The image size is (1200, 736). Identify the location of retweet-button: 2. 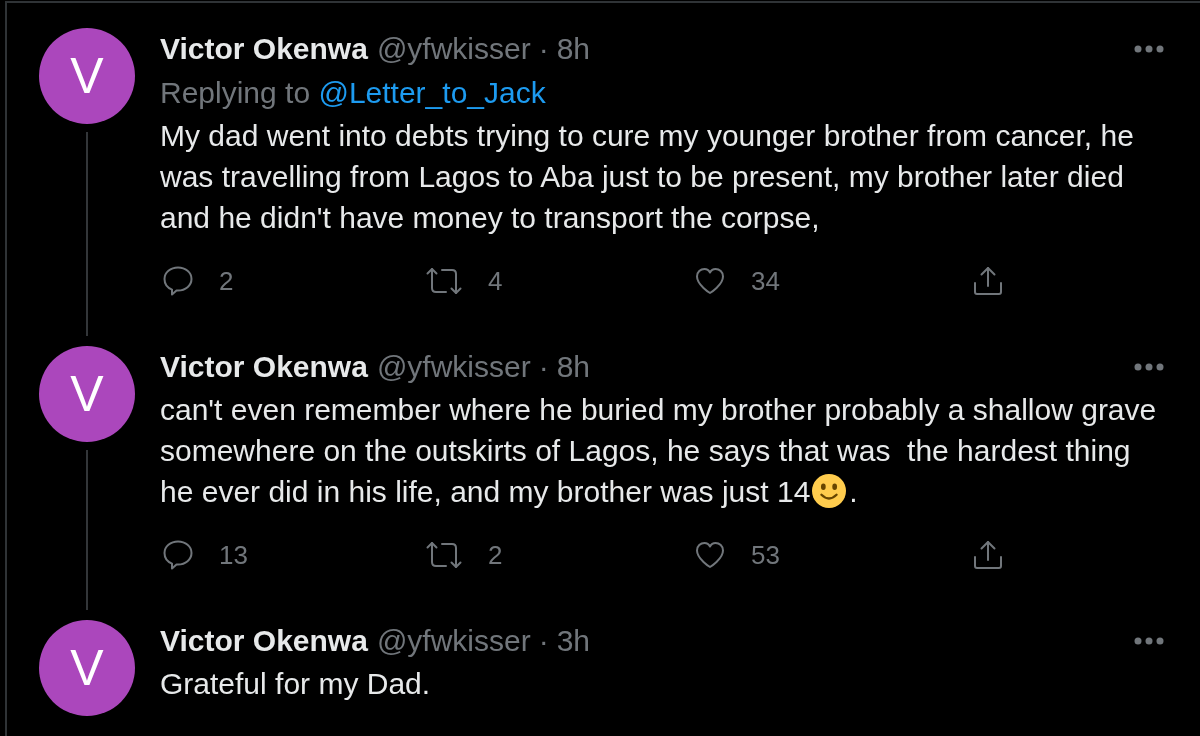
(464, 555).